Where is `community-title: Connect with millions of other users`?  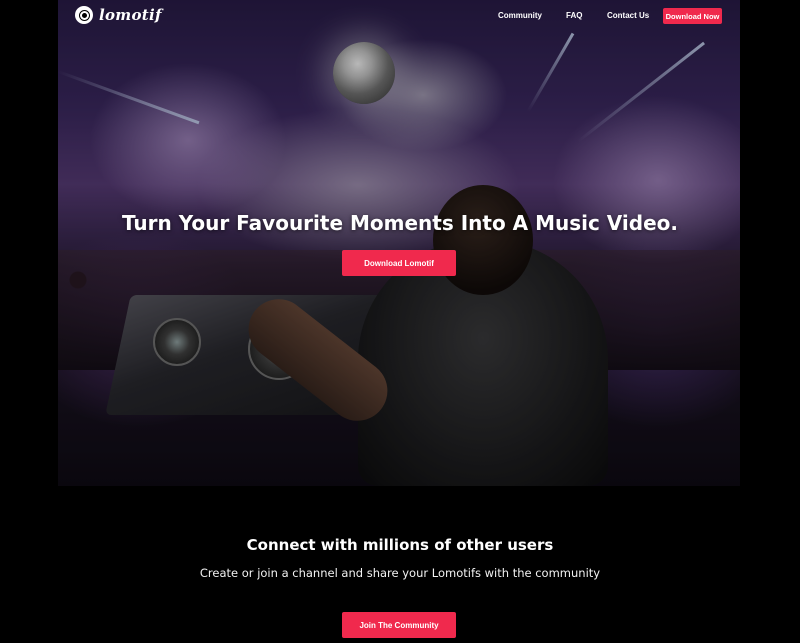
community-title: Connect with millions of other users is located at coordinates (400, 545).